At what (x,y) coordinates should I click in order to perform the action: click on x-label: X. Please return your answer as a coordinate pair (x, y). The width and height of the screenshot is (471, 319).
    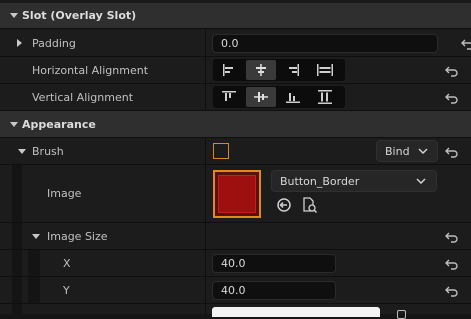
    Looking at the image, I should click on (67, 263).